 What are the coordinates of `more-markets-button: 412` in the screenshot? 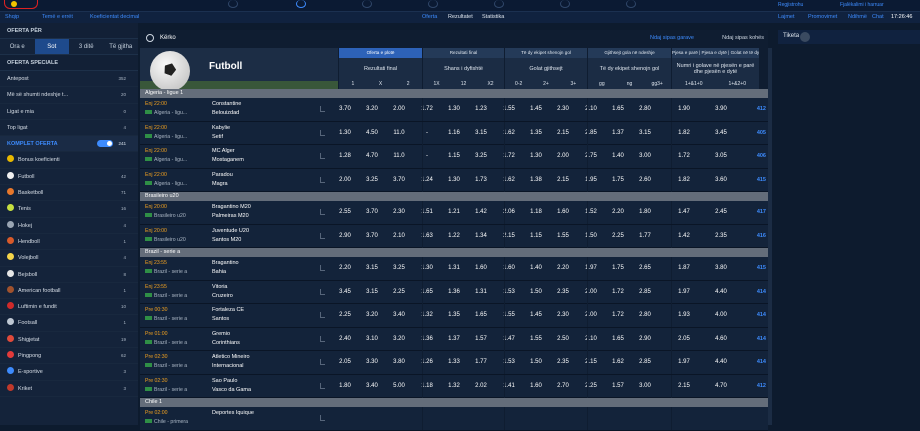 It's located at (761, 109).